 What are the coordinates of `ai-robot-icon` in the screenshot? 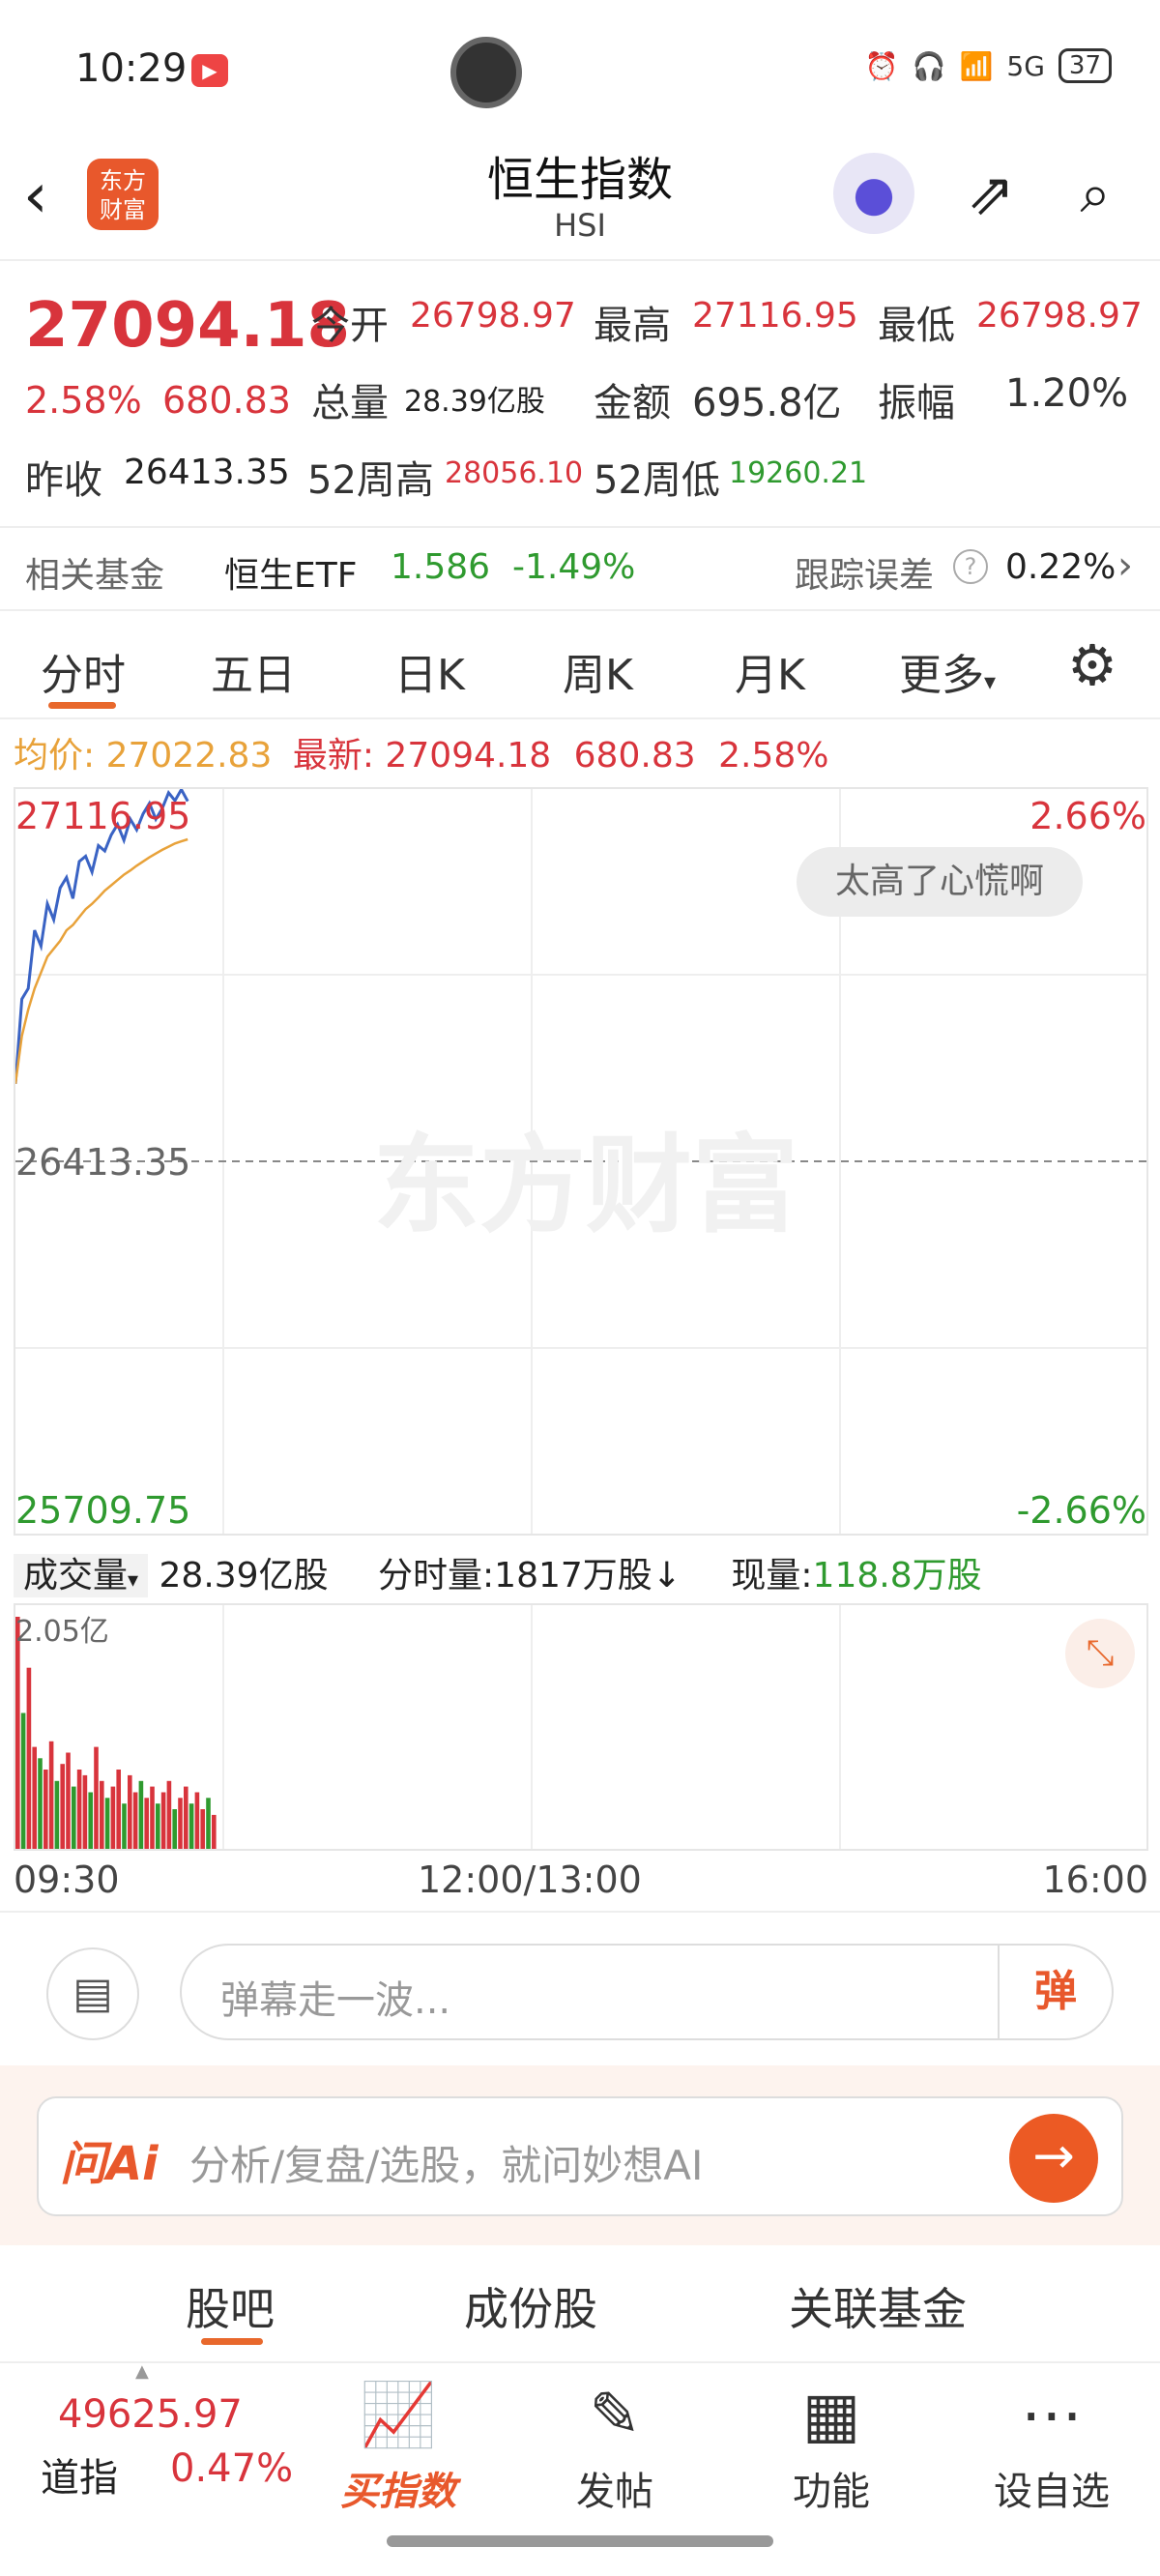 It's located at (873, 193).